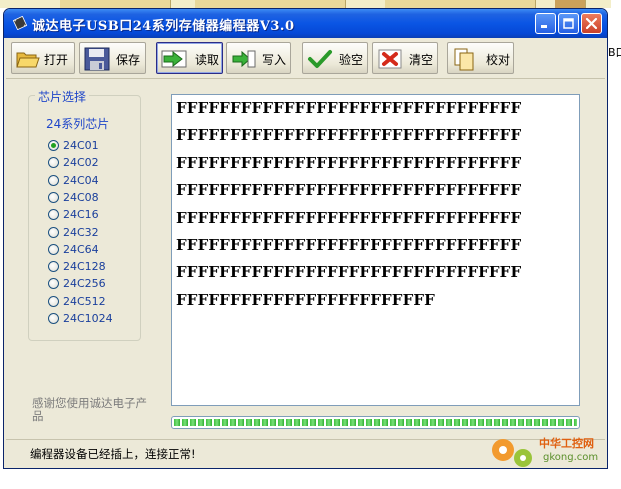  What do you see at coordinates (351, 60) in the screenshot?
I see `verify-blank-label: 验空` at bounding box center [351, 60].